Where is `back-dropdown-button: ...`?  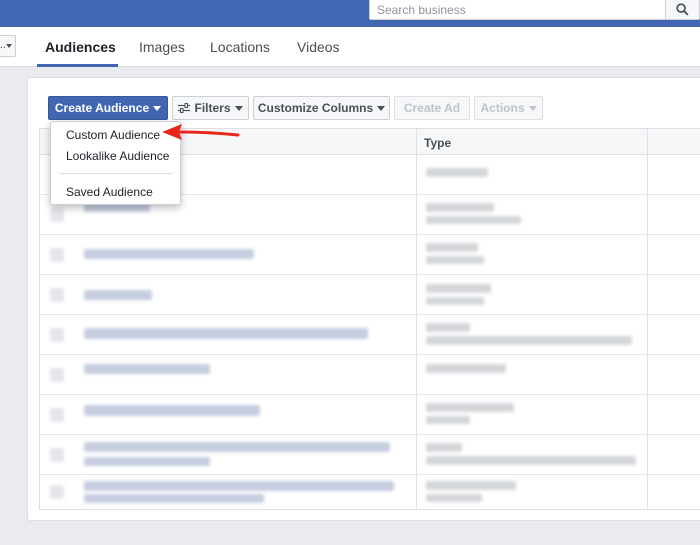 back-dropdown-button: ... is located at coordinates (8, 46).